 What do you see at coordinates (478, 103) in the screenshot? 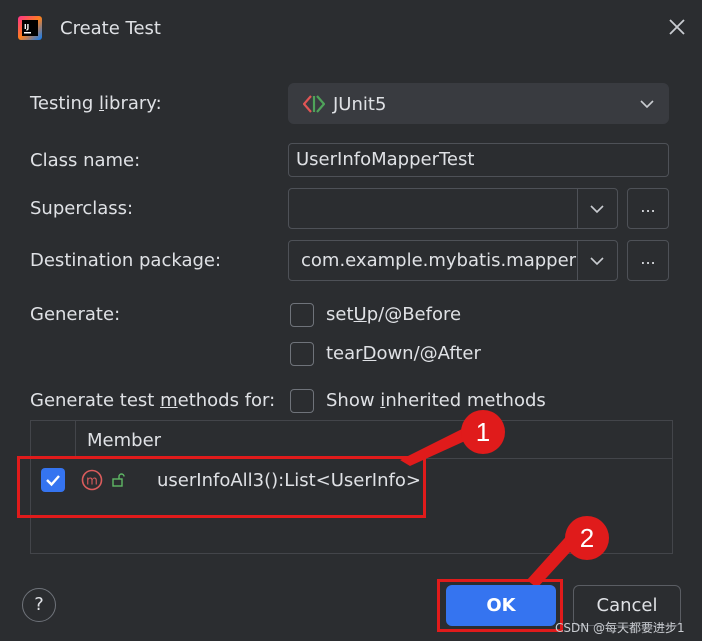
I see `testing-library-combobox: JUnit5` at bounding box center [478, 103].